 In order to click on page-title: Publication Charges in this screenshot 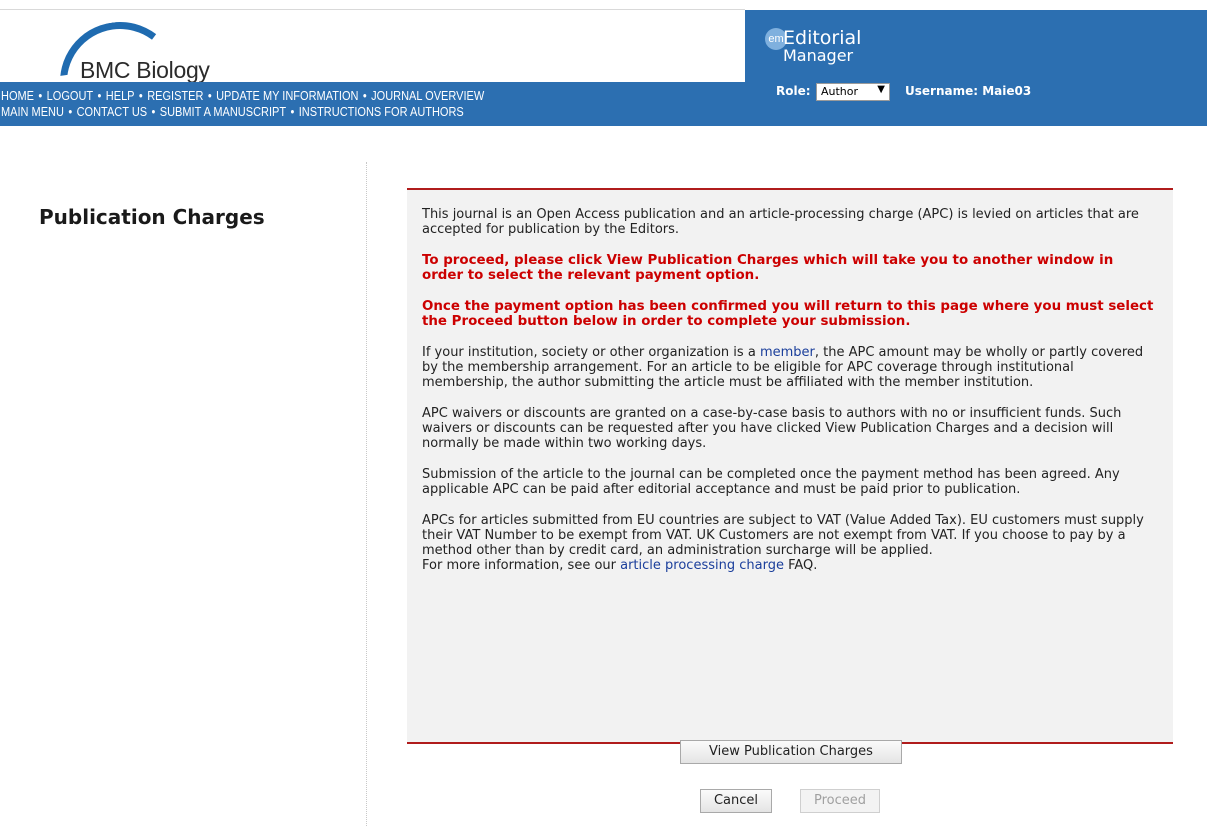, I will do `click(152, 217)`.